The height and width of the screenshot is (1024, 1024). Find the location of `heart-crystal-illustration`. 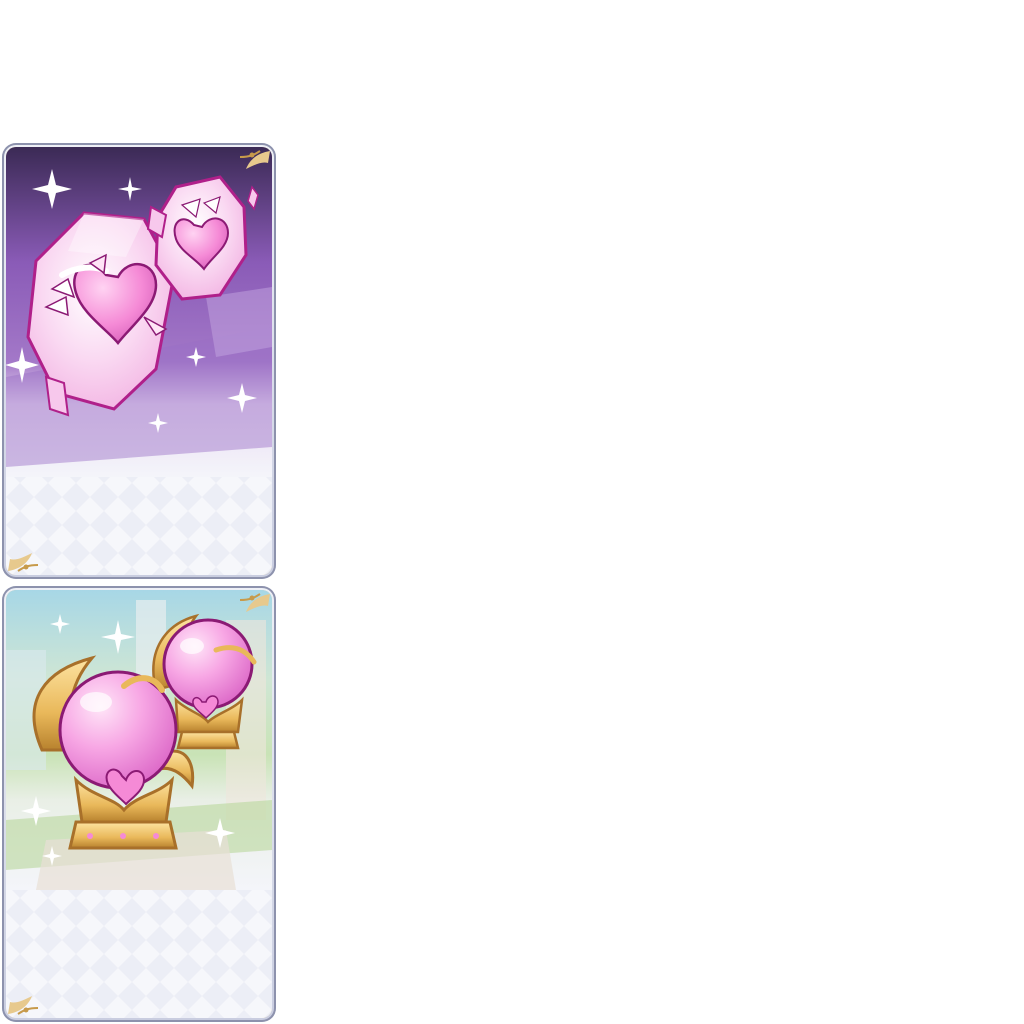

heart-crystal-illustration is located at coordinates (139, 361).